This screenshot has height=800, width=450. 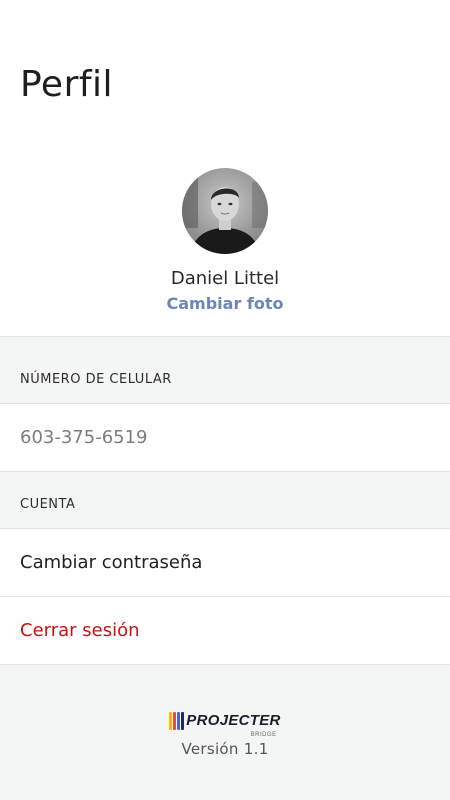 What do you see at coordinates (225, 500) in the screenshot?
I see `section-header-account: CUENTA` at bounding box center [225, 500].